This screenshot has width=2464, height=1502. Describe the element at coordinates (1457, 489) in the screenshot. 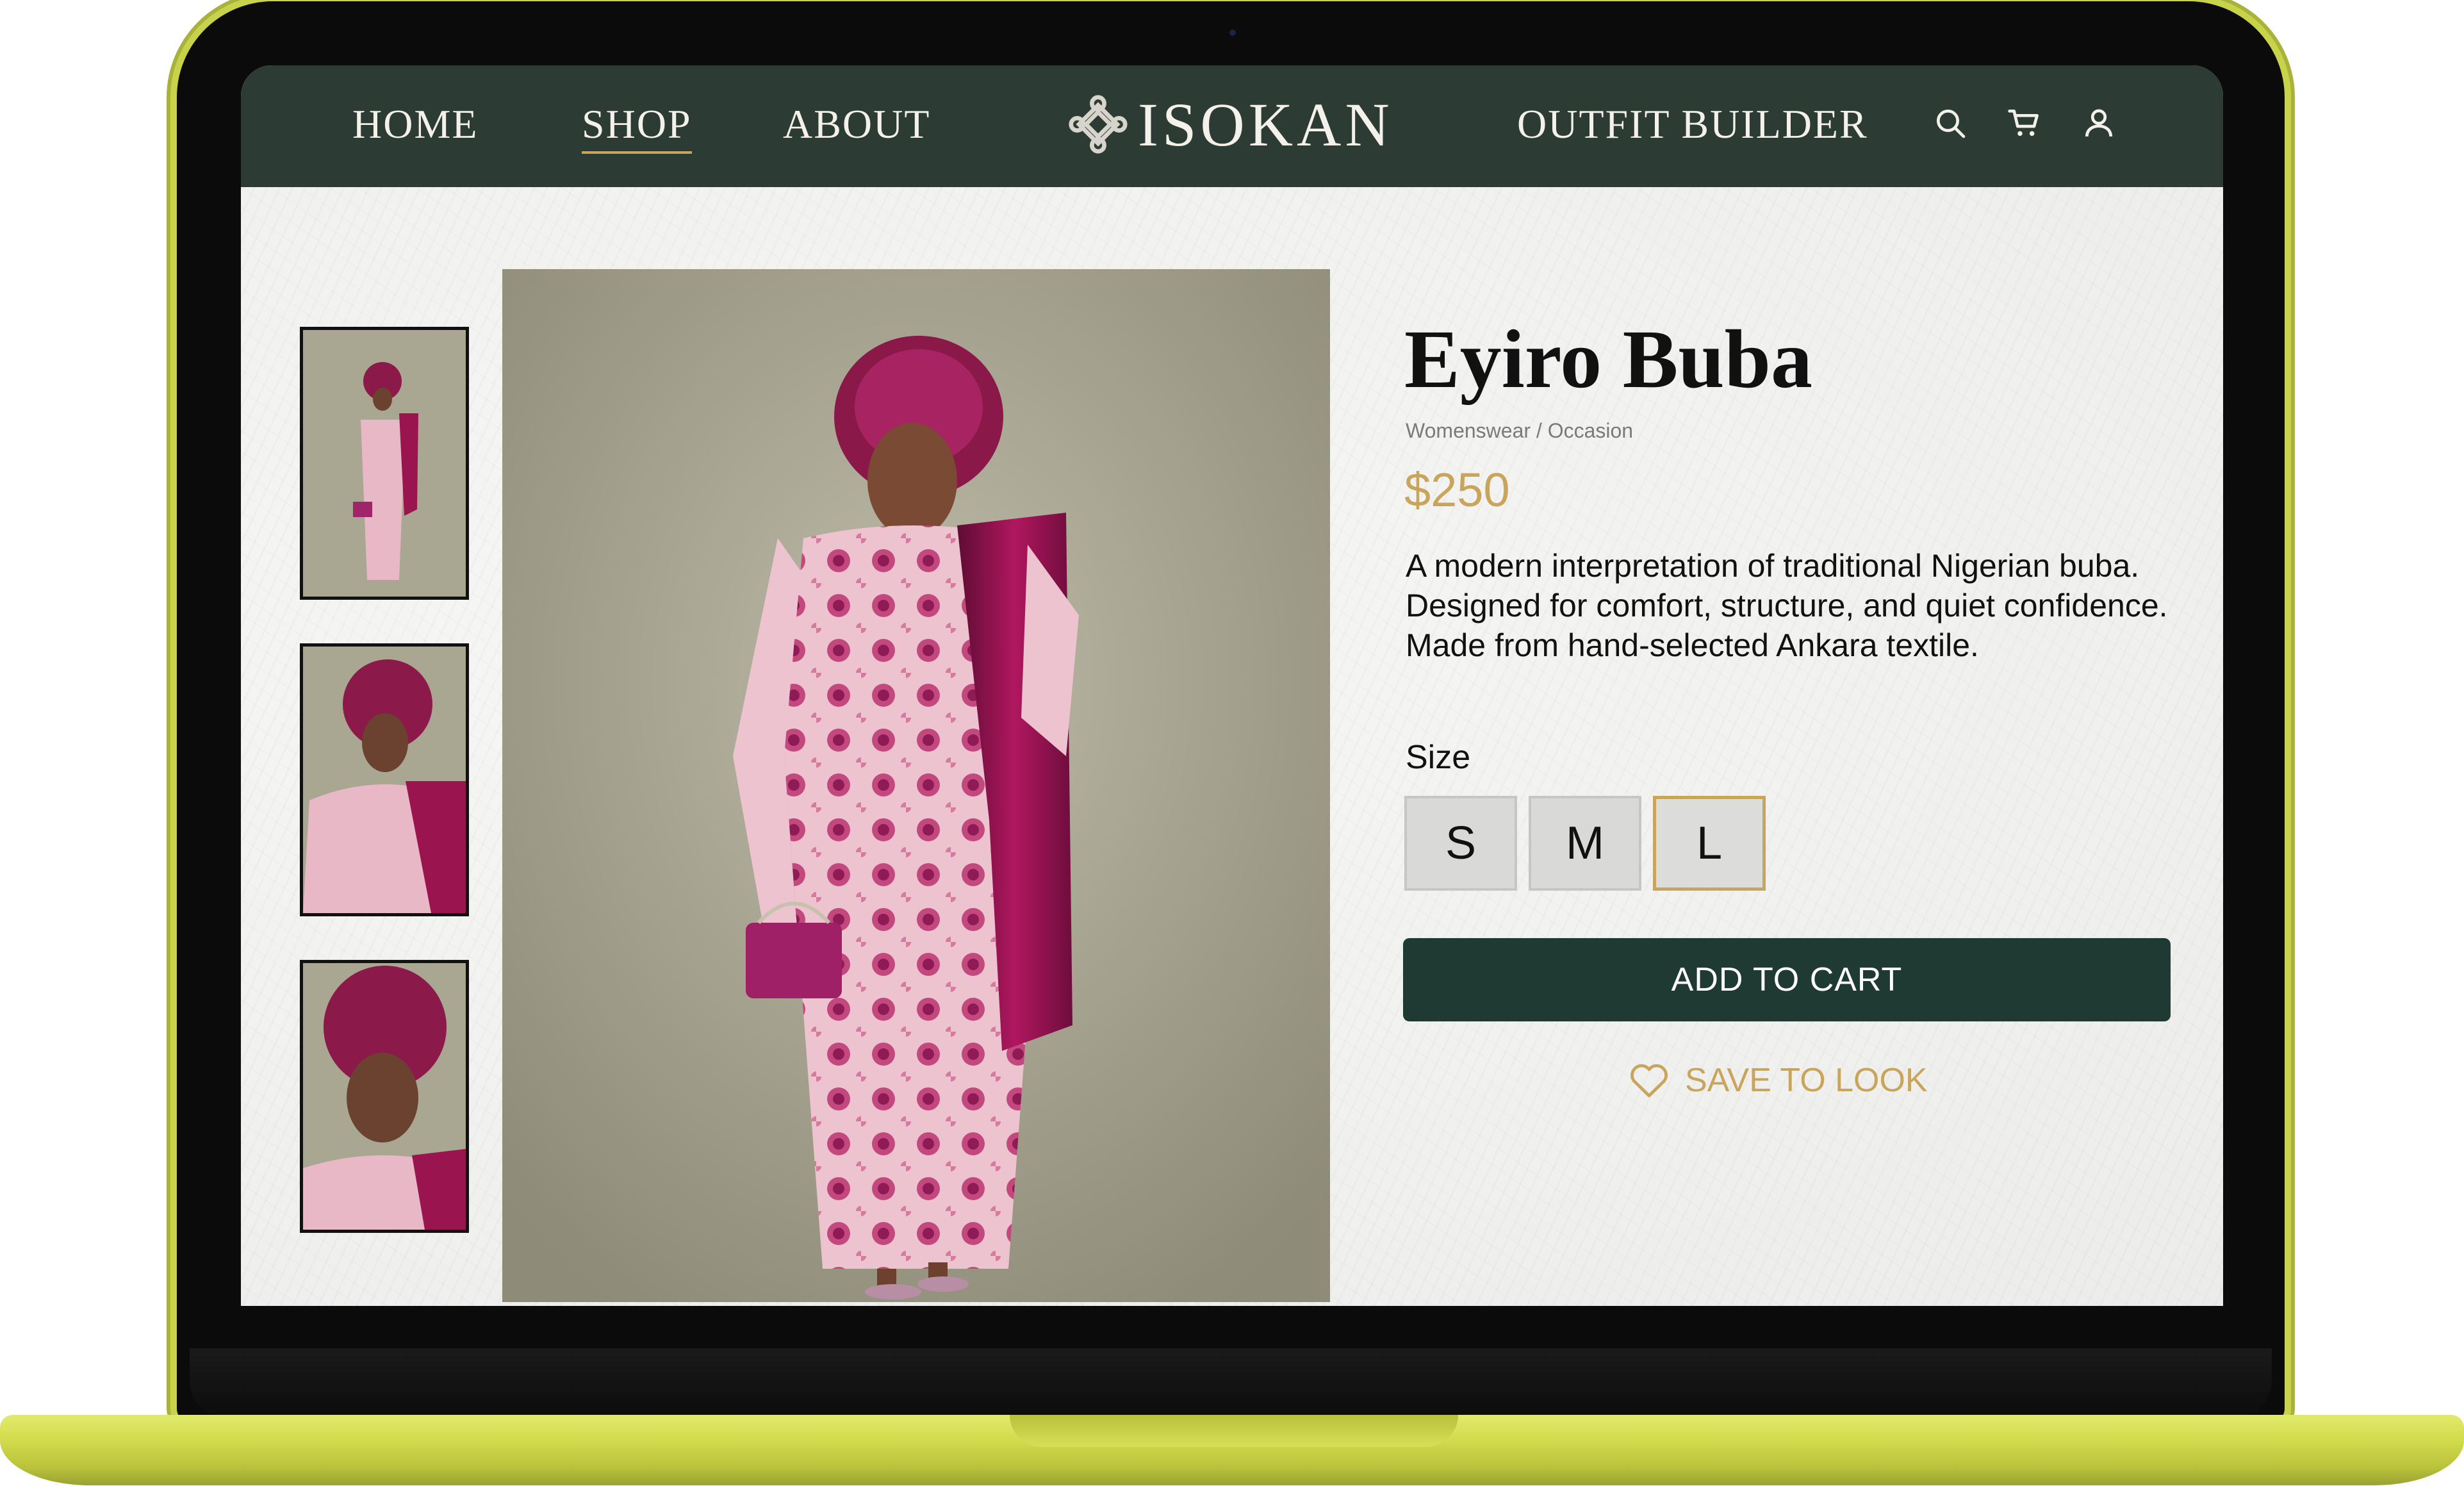

I see `product-price: $250` at that location.